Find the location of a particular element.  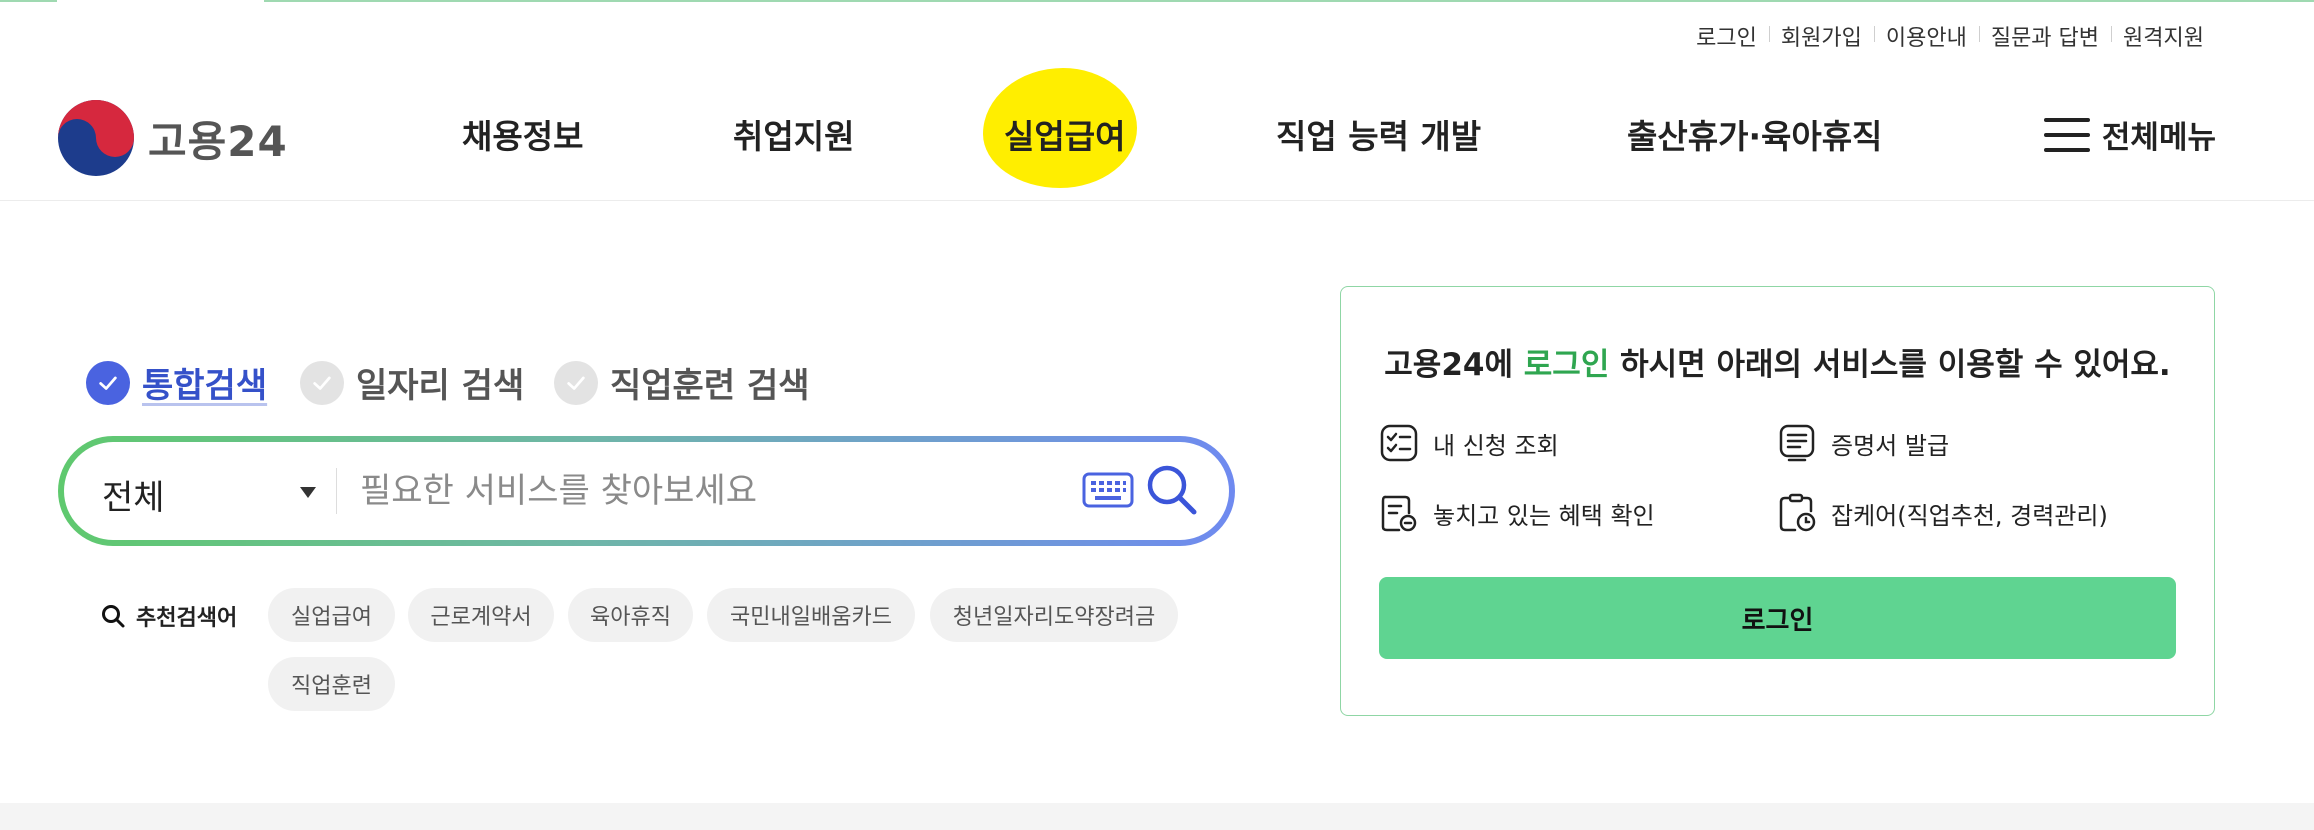

nav-item-unemployment-benefits: 실업급여 is located at coordinates (1064, 134).